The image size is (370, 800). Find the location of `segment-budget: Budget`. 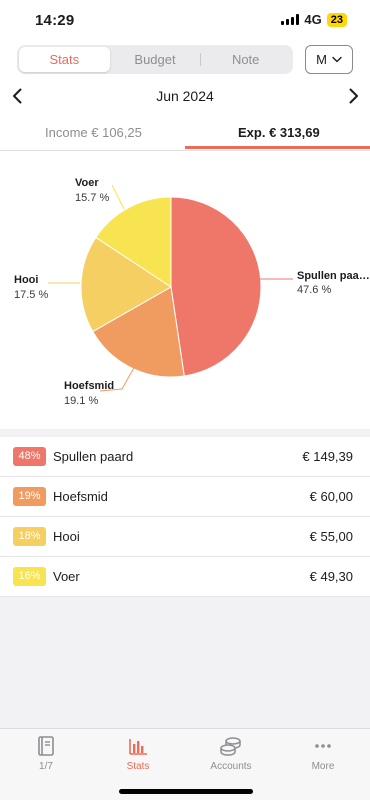

segment-budget: Budget is located at coordinates (155, 59).